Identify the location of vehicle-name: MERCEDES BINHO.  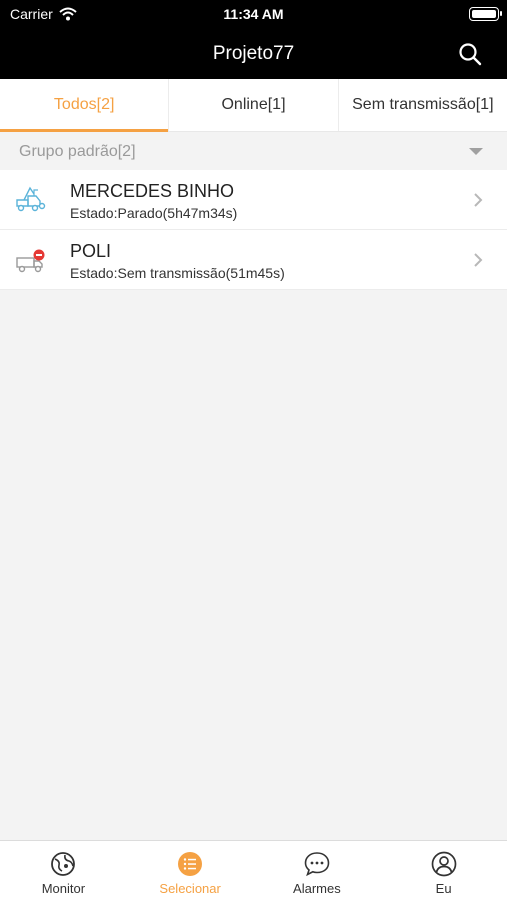
(152, 191).